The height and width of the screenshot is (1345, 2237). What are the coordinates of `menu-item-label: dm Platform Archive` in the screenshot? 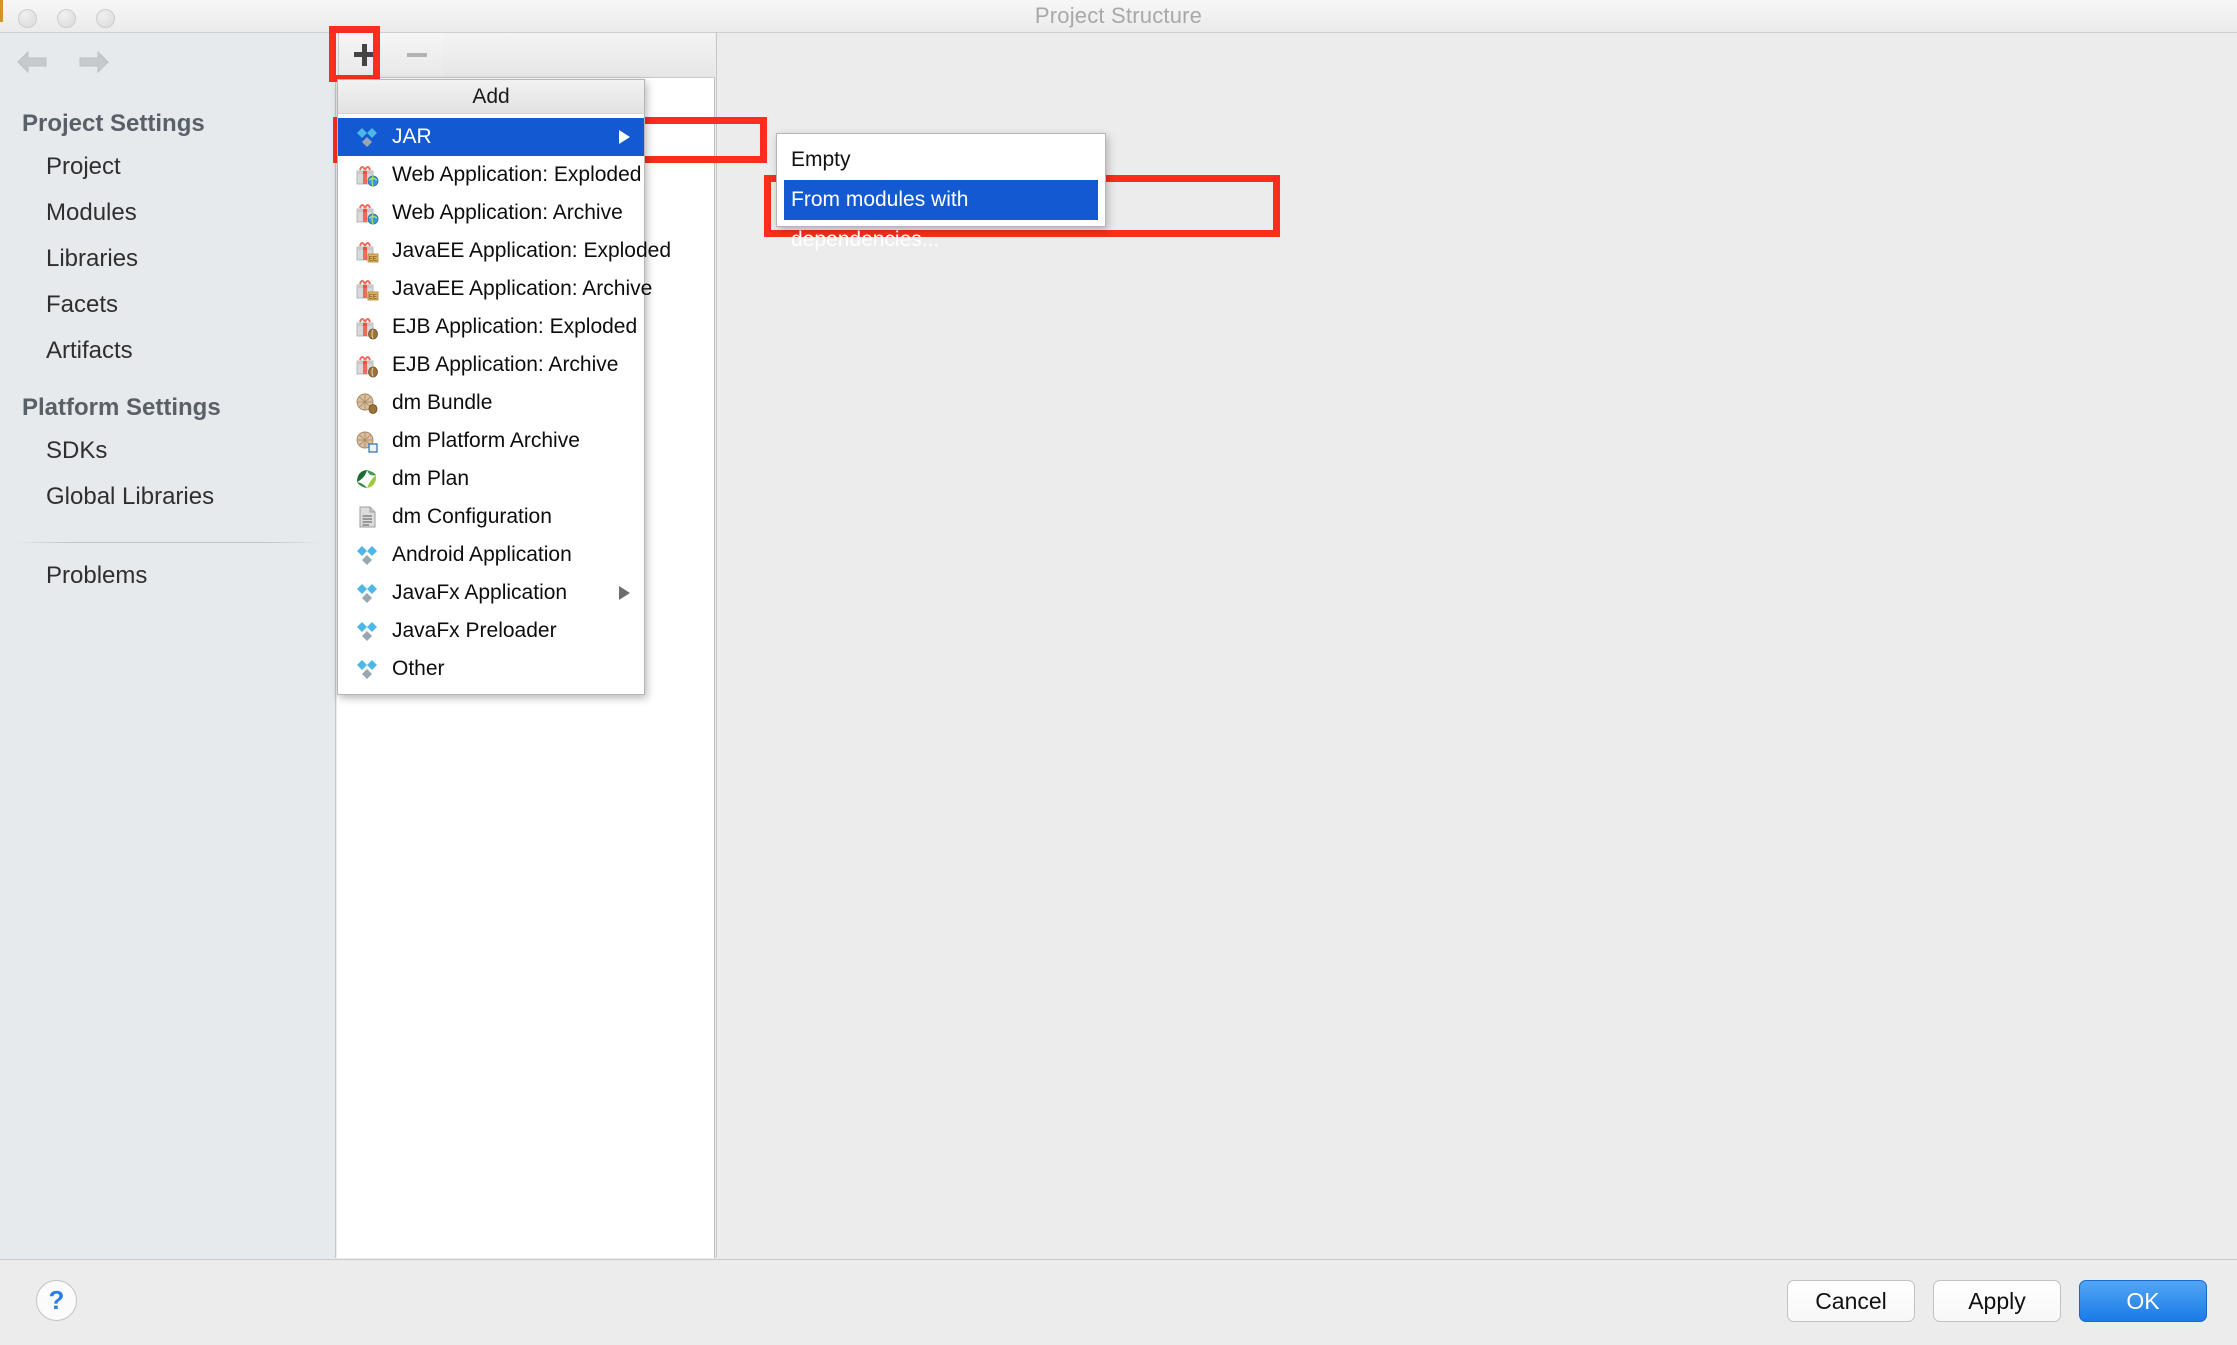 It's located at (486, 440).